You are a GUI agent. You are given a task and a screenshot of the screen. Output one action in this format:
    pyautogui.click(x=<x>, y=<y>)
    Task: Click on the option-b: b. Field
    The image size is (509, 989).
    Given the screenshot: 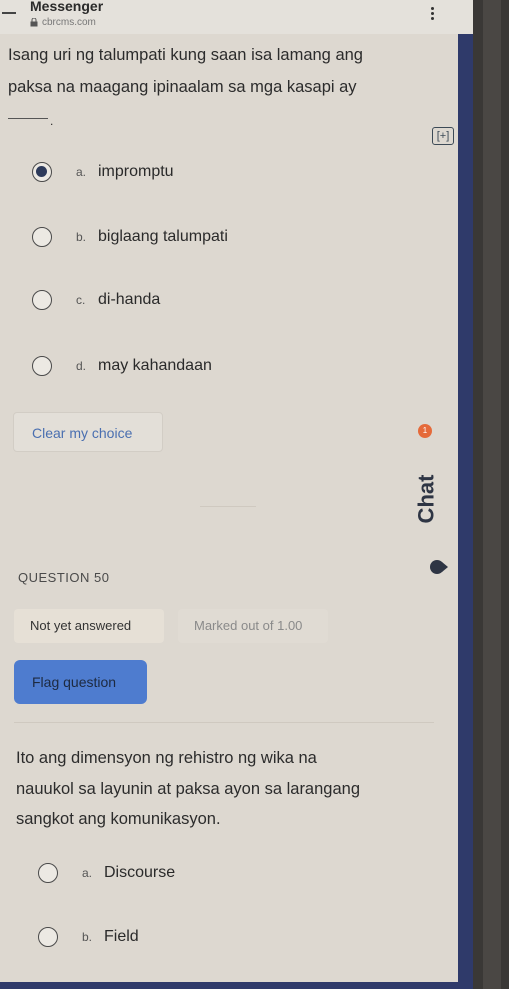 What is the action you would take?
    pyautogui.click(x=88, y=937)
    